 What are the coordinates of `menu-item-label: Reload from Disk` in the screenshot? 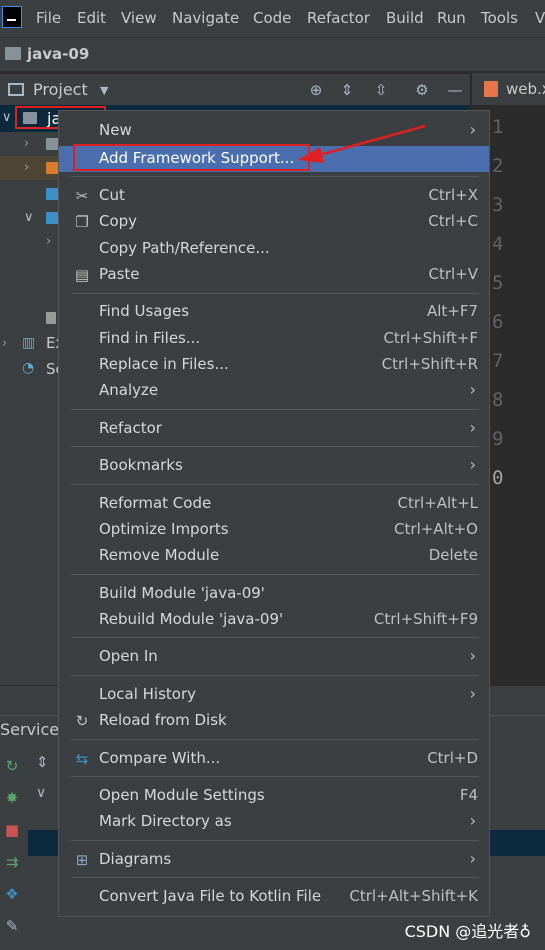 It's located at (163, 720).